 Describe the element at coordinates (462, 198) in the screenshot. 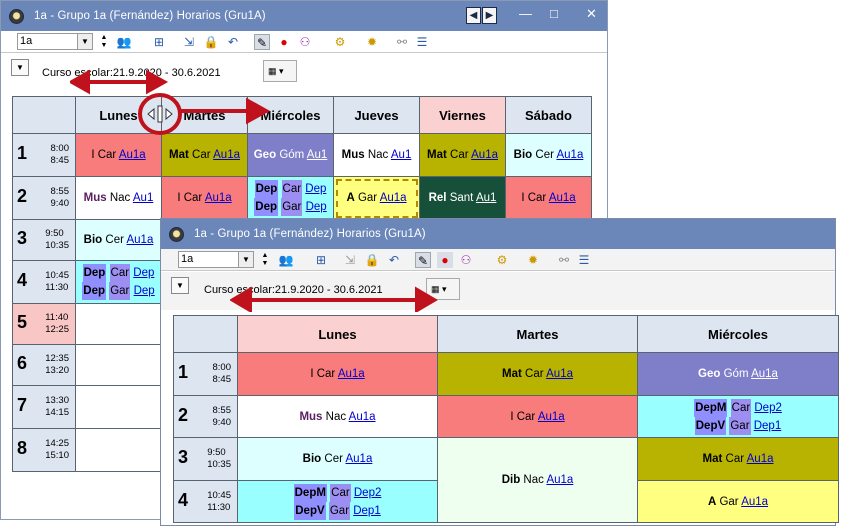

I see `lesson-cell: Rel Sant Au1` at that location.